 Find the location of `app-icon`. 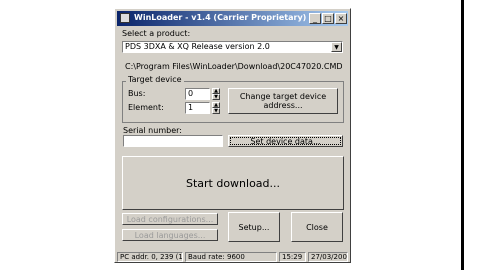

app-icon is located at coordinates (125, 18).